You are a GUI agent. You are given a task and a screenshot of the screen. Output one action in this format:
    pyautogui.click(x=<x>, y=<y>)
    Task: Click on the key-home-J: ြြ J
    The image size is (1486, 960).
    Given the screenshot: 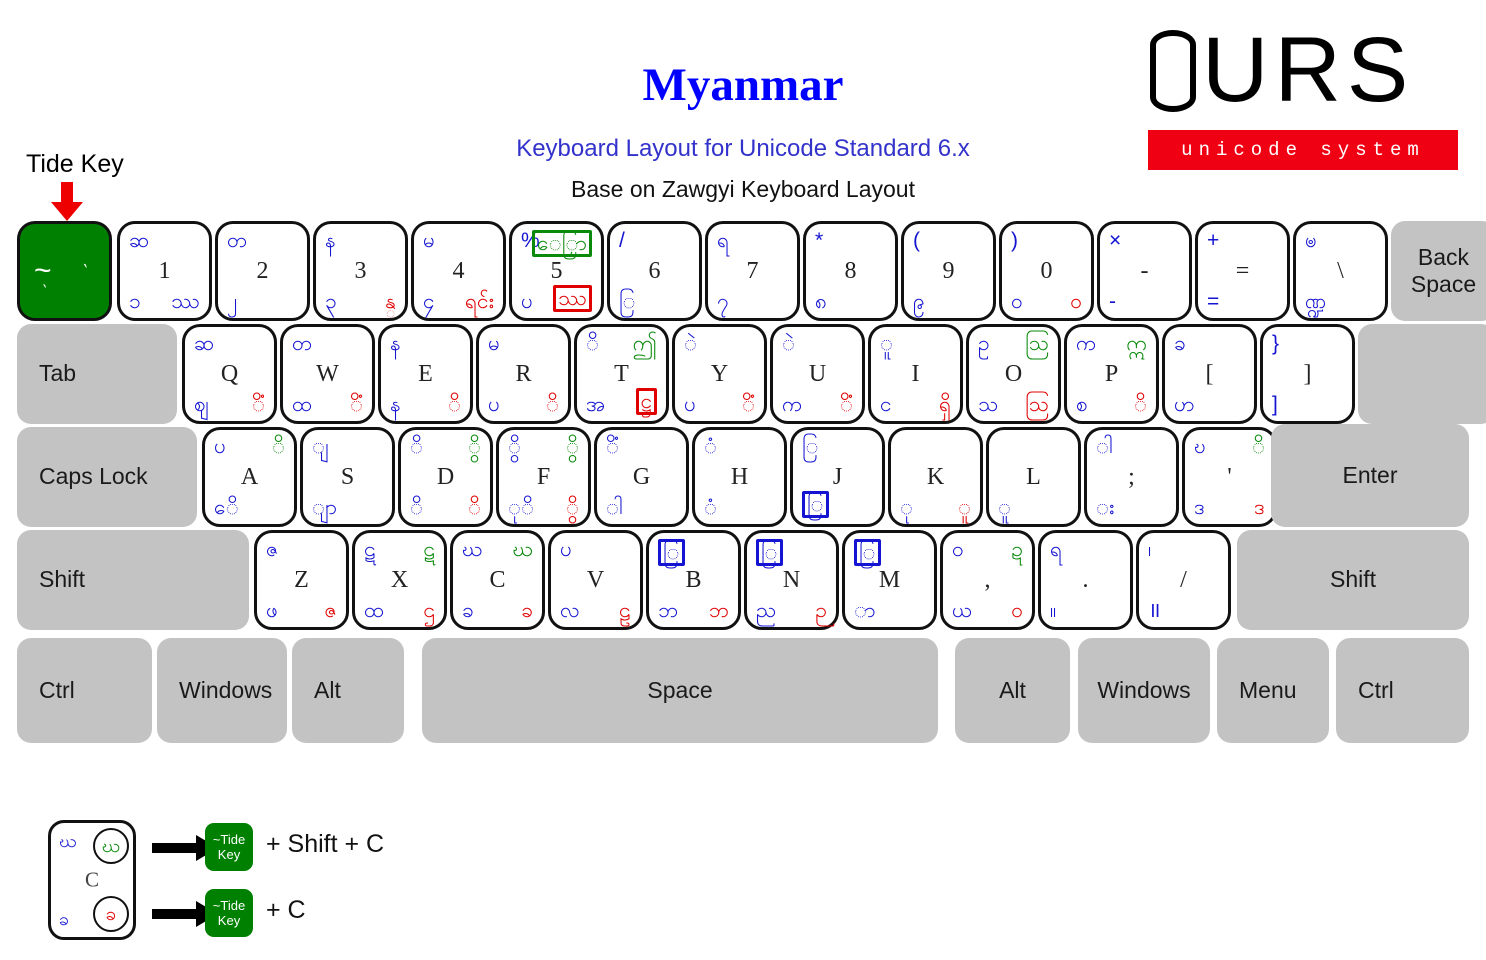 What is the action you would take?
    pyautogui.click(x=837, y=477)
    